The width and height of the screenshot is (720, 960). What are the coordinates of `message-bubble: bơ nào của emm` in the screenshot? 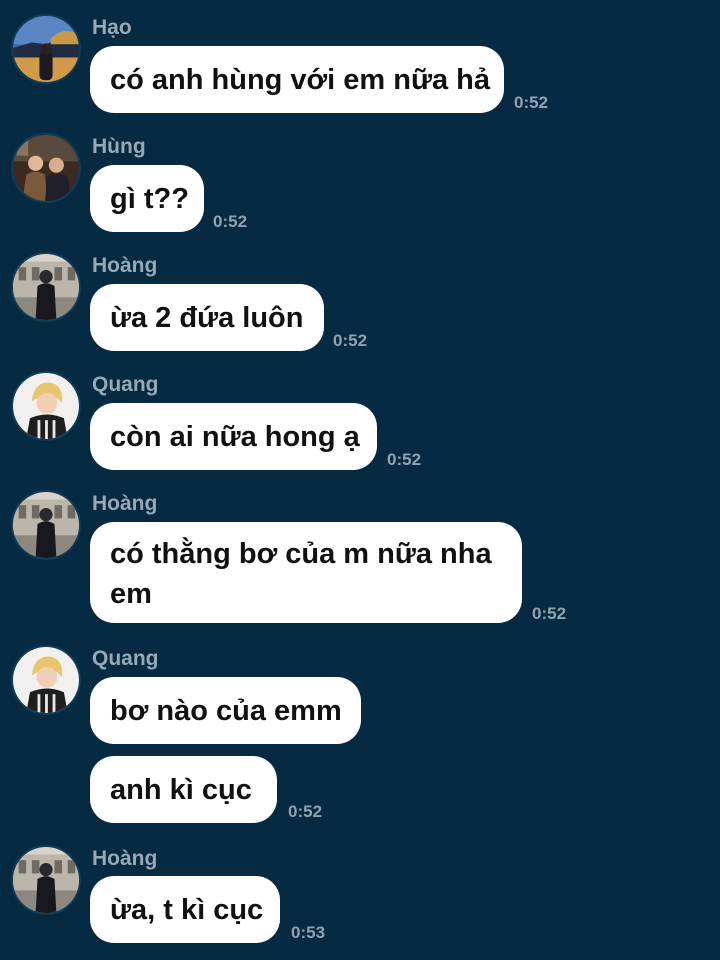 It's located at (225, 710).